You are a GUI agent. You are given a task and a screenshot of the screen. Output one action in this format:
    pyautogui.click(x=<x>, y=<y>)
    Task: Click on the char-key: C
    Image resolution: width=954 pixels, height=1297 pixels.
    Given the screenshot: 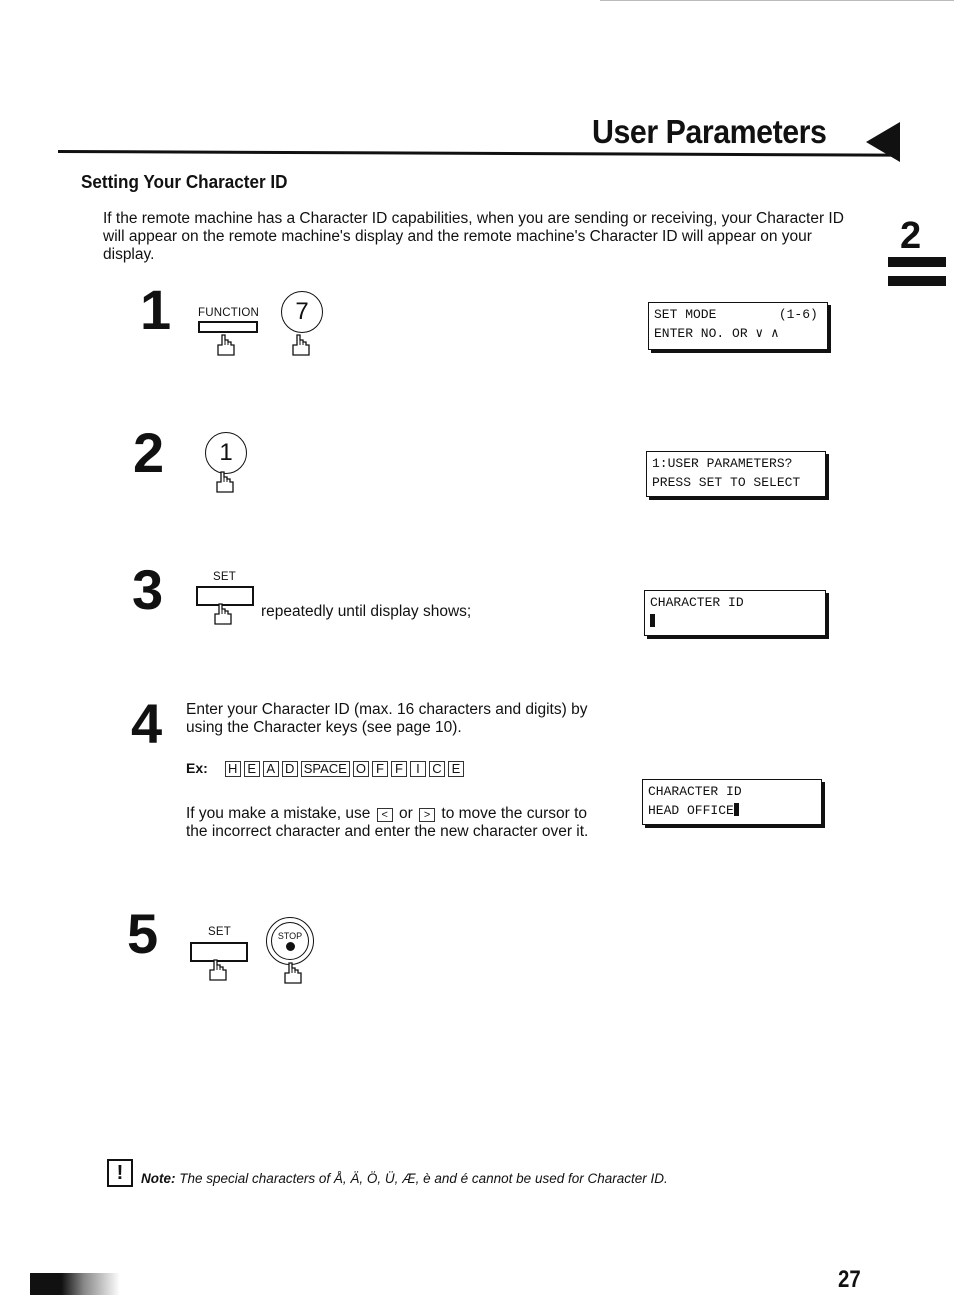 What is the action you would take?
    pyautogui.click(x=436, y=769)
    